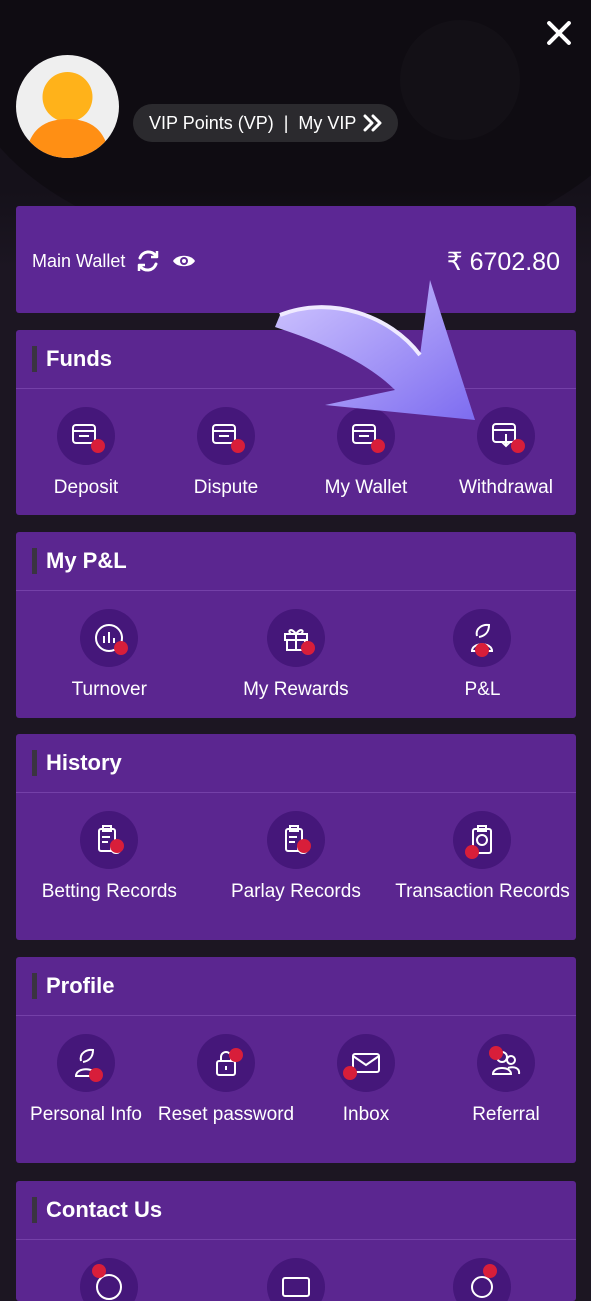  I want to click on dispute-icon, so click(226, 436).